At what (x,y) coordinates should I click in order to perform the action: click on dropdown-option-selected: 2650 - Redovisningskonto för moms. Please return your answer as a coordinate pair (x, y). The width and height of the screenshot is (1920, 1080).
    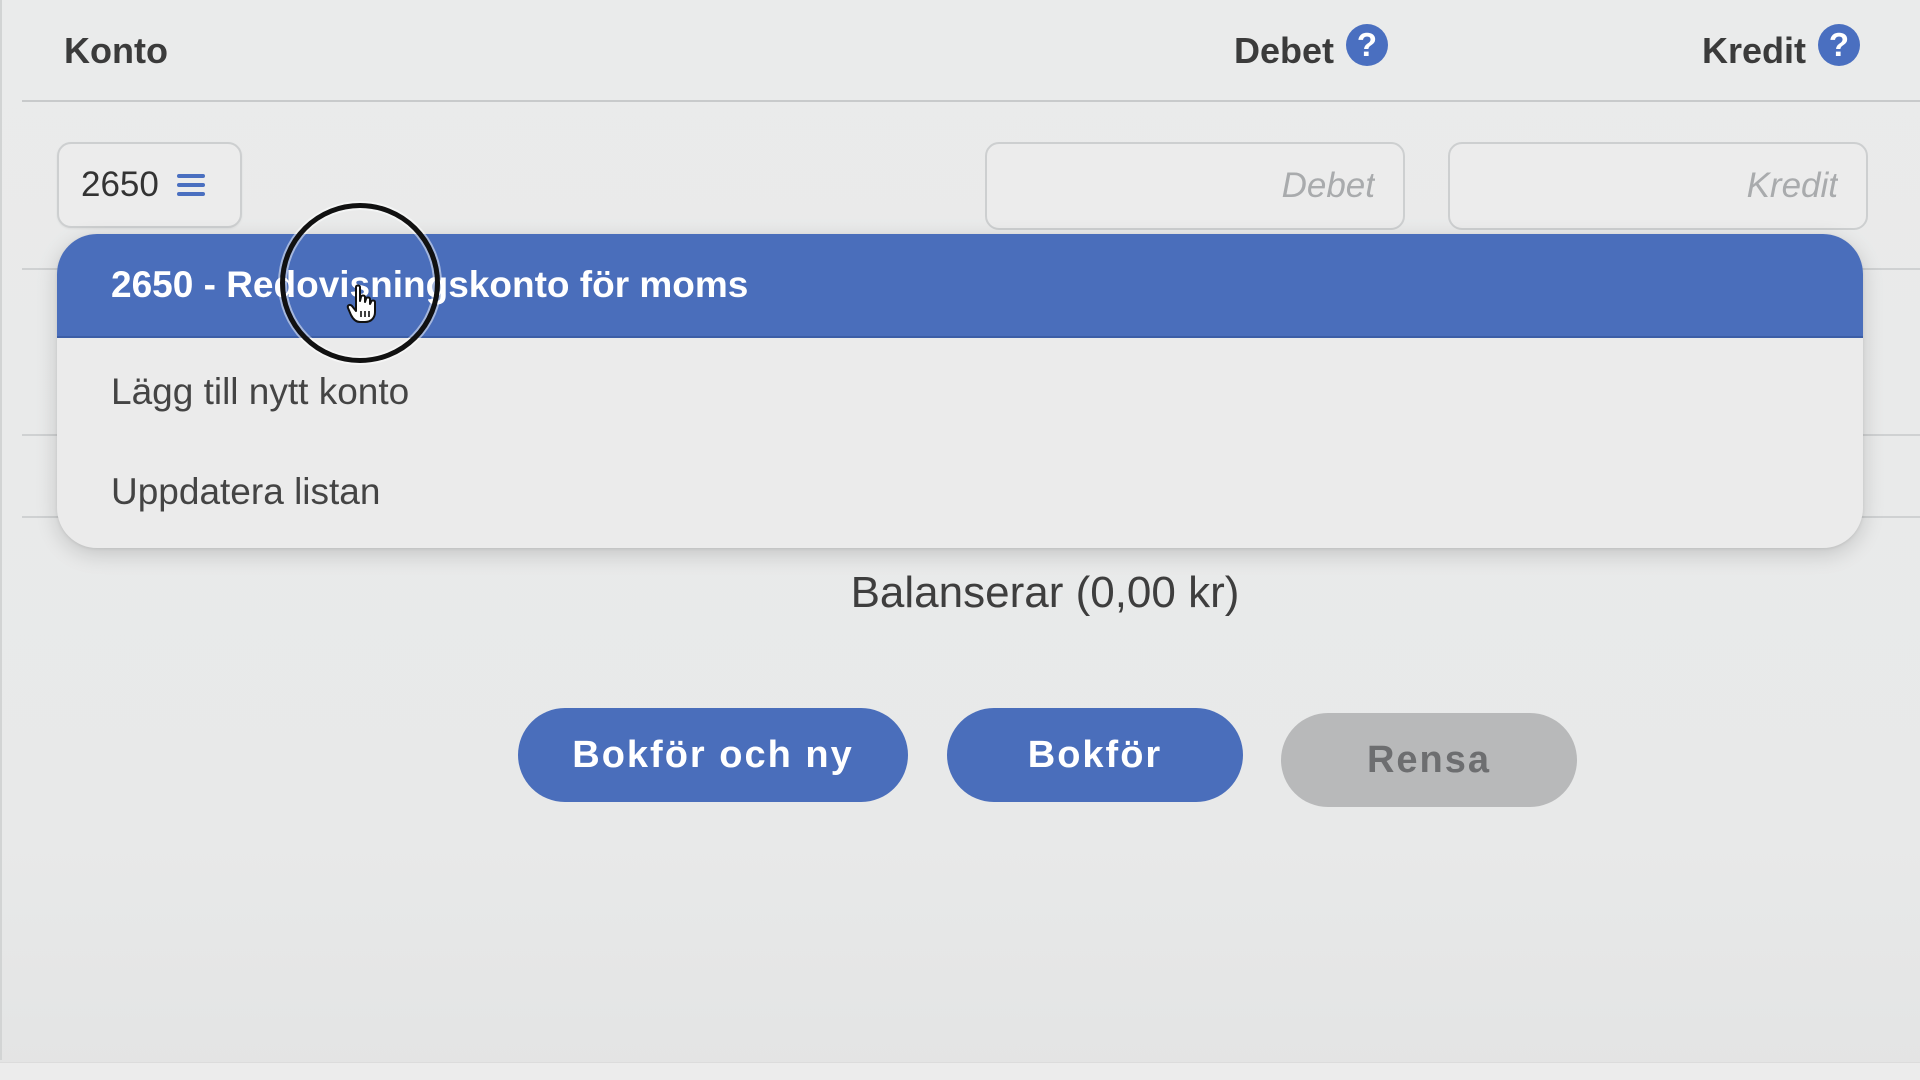
    Looking at the image, I should click on (960, 286).